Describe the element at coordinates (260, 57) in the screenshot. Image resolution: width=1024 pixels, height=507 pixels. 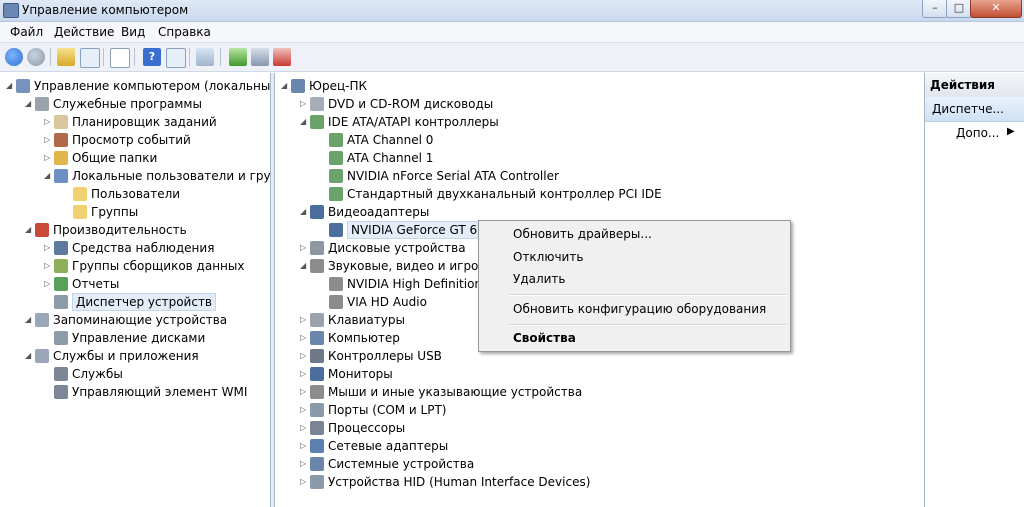
I see `disable-device-icon` at that location.